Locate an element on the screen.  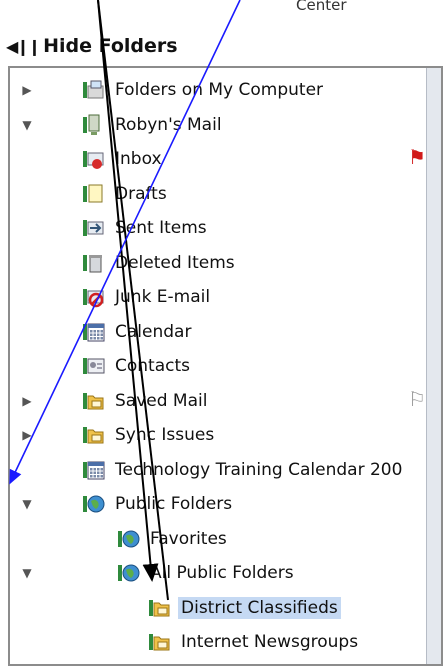
hide-folders-button: ◀❙❙ Hide Folders is located at coordinates (92, 46).